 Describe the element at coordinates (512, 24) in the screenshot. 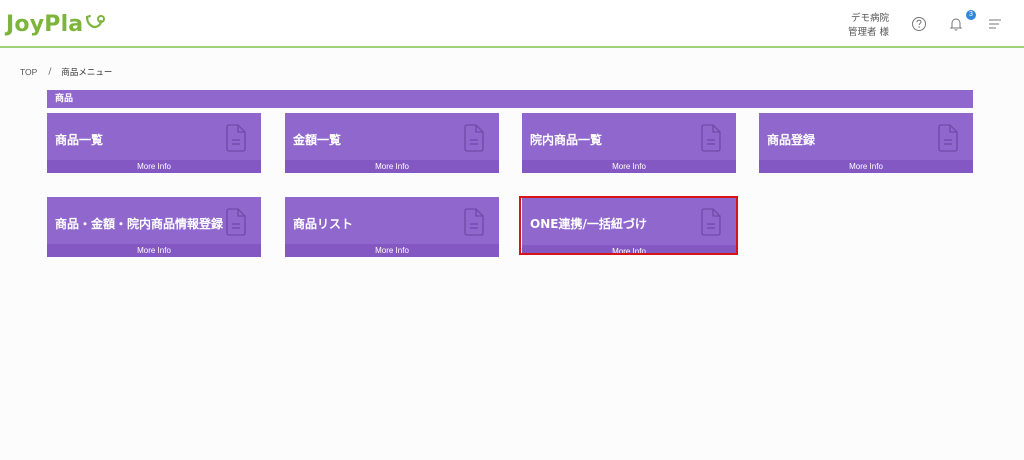

I see `app-header: JoyPla デモ病院 管理者 様 3` at that location.